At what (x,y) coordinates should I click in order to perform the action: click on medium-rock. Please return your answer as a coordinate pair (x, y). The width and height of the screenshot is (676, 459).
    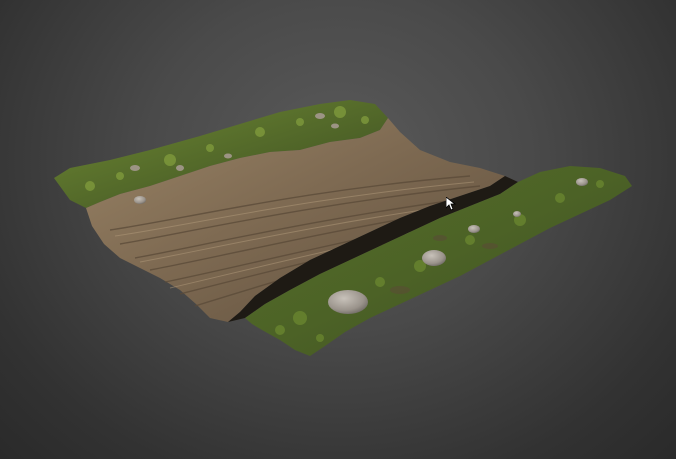
    Looking at the image, I should click on (434, 258).